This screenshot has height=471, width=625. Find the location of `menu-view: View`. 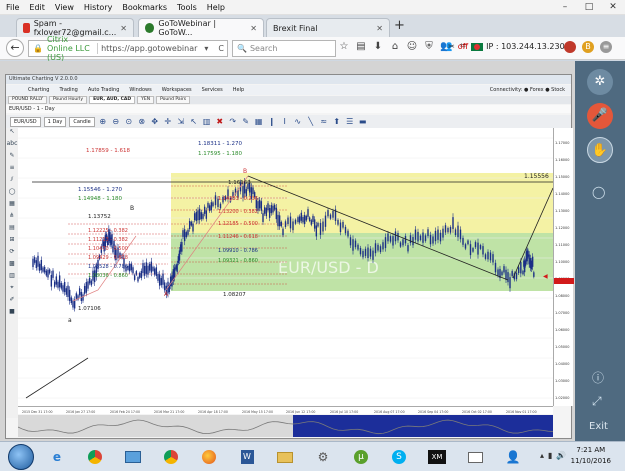

menu-view: View is located at coordinates (64, 7).